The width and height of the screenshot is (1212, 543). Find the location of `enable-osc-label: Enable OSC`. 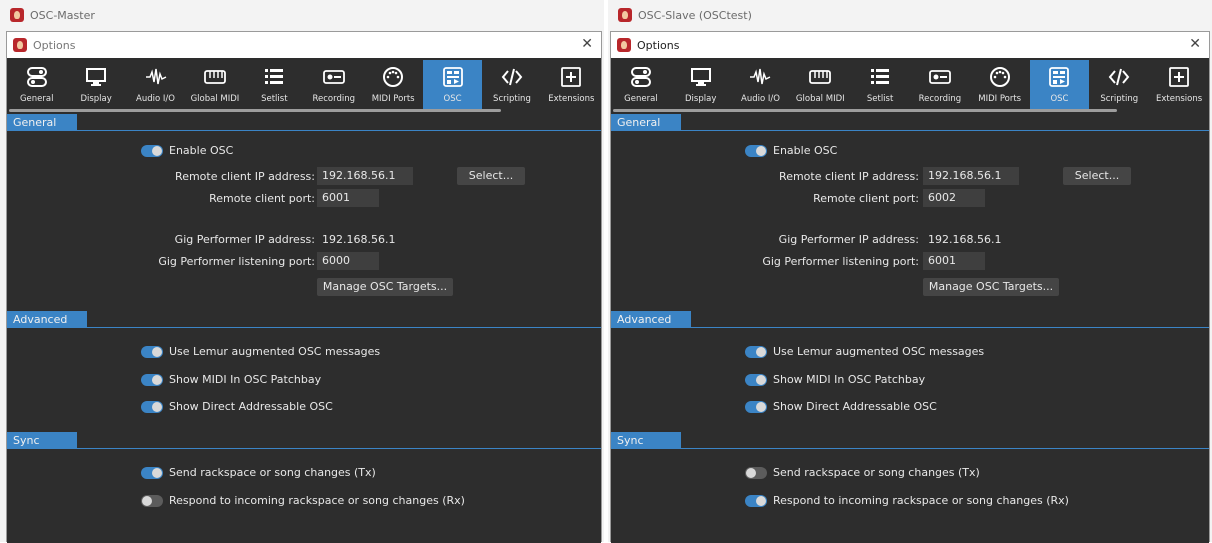

enable-osc-label: Enable OSC is located at coordinates (201, 150).